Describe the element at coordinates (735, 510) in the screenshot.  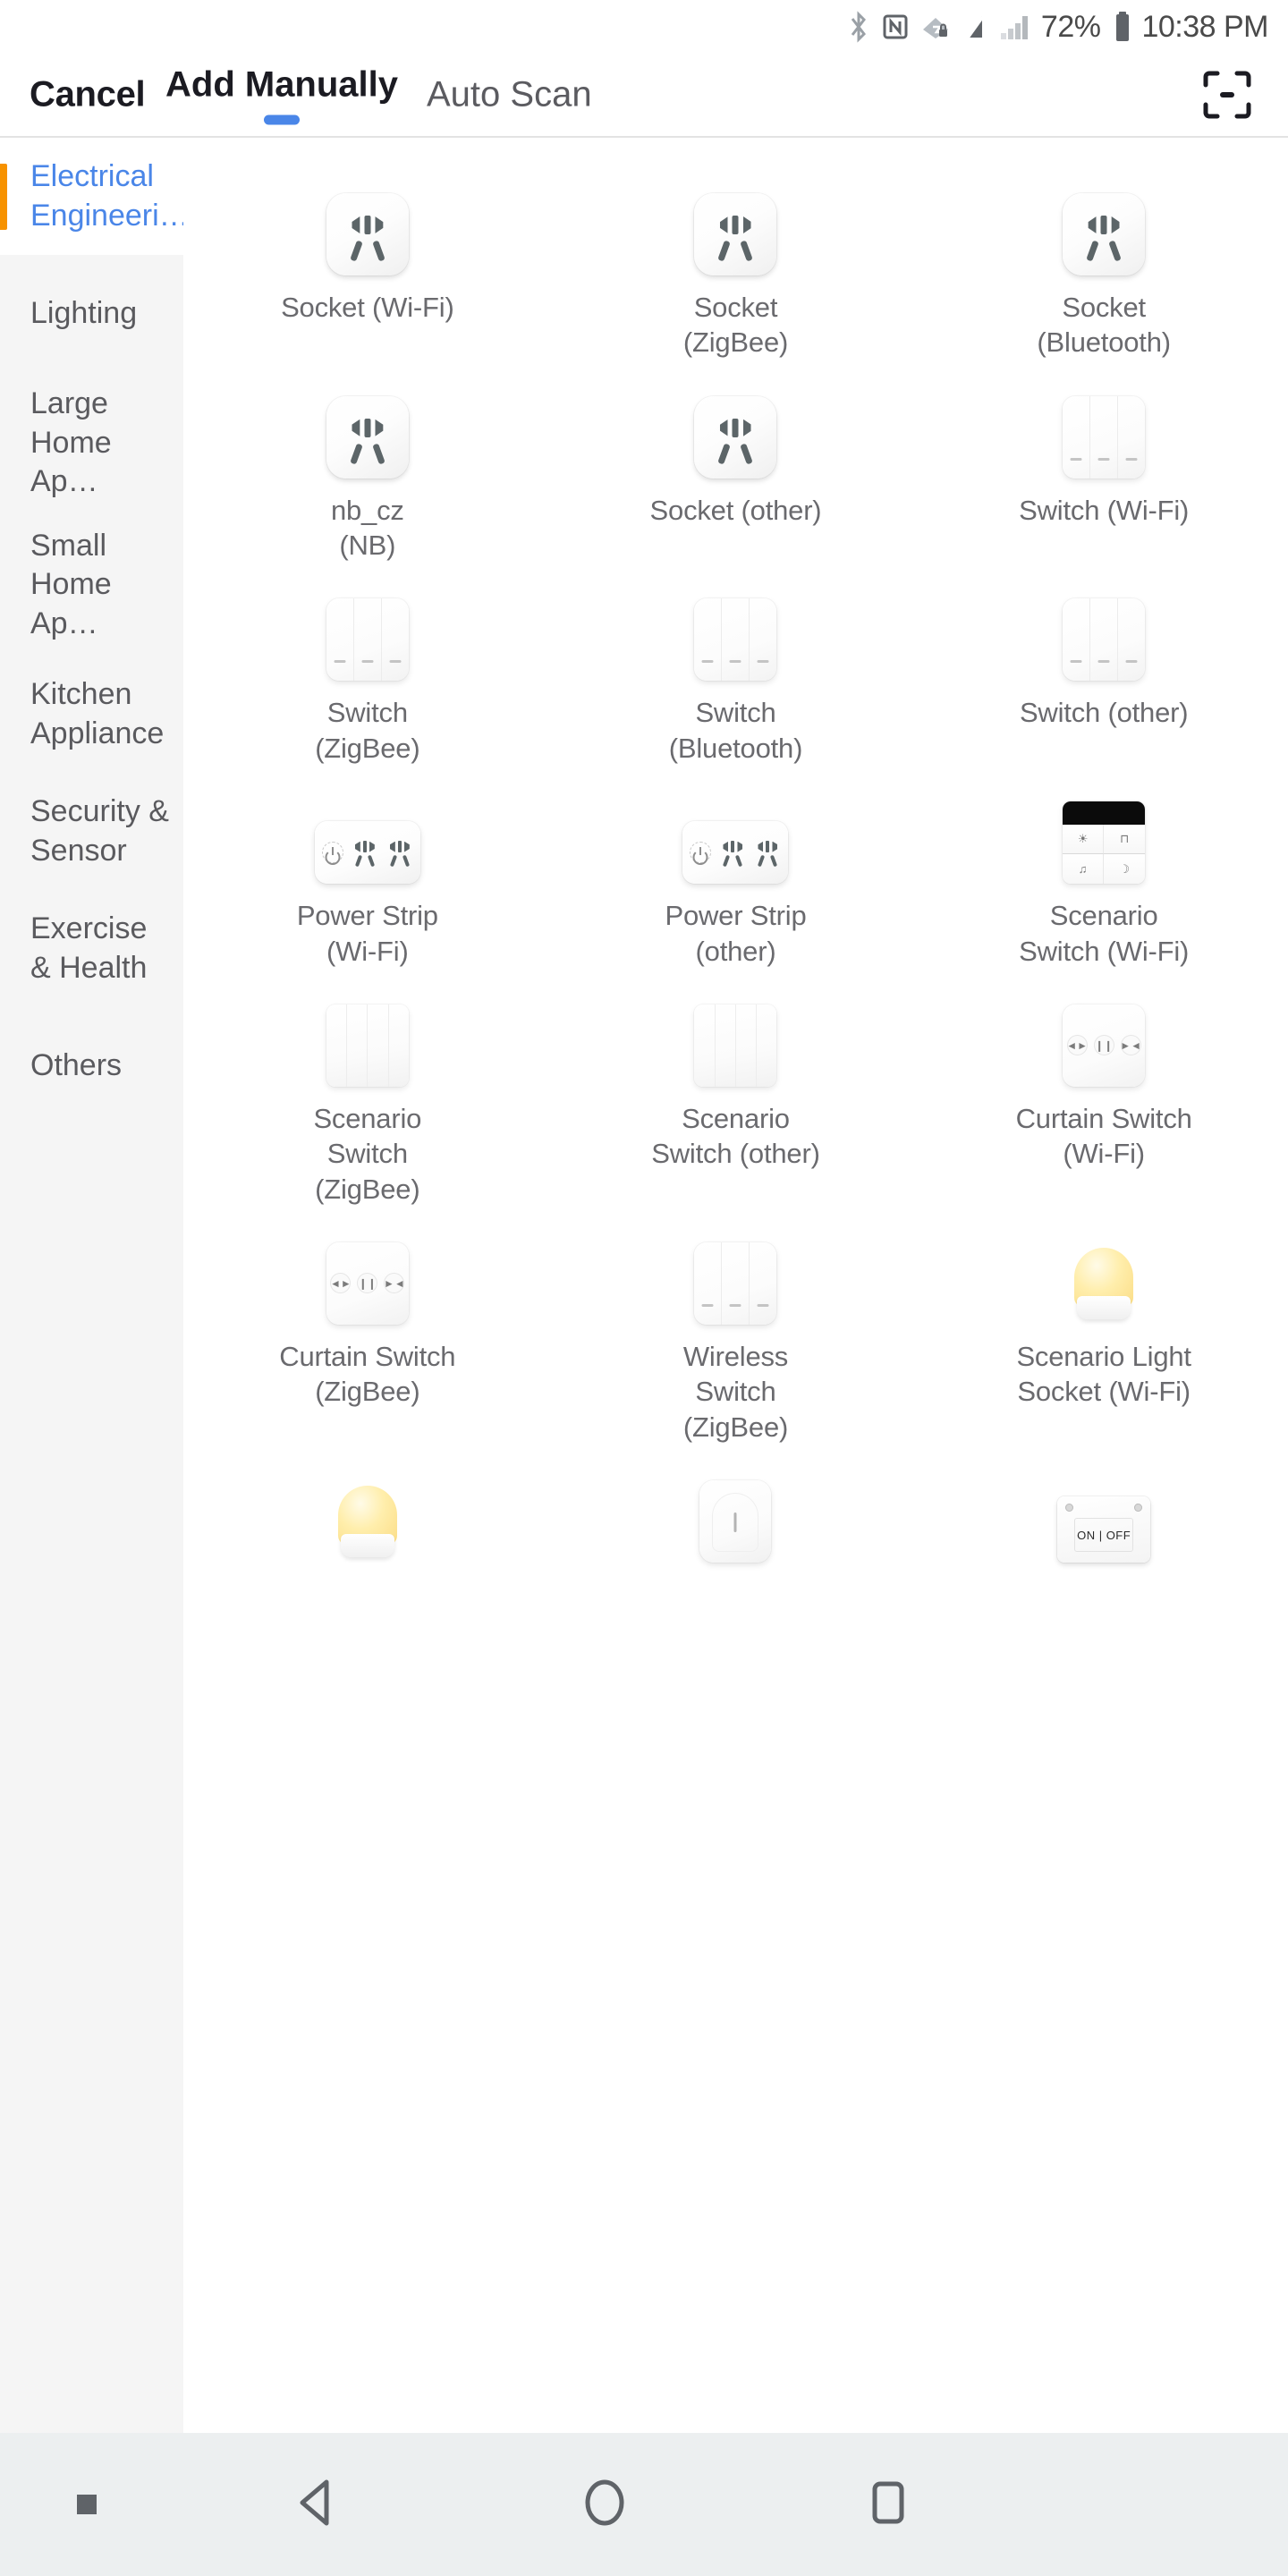
I see `device-label: Socket (other)` at that location.